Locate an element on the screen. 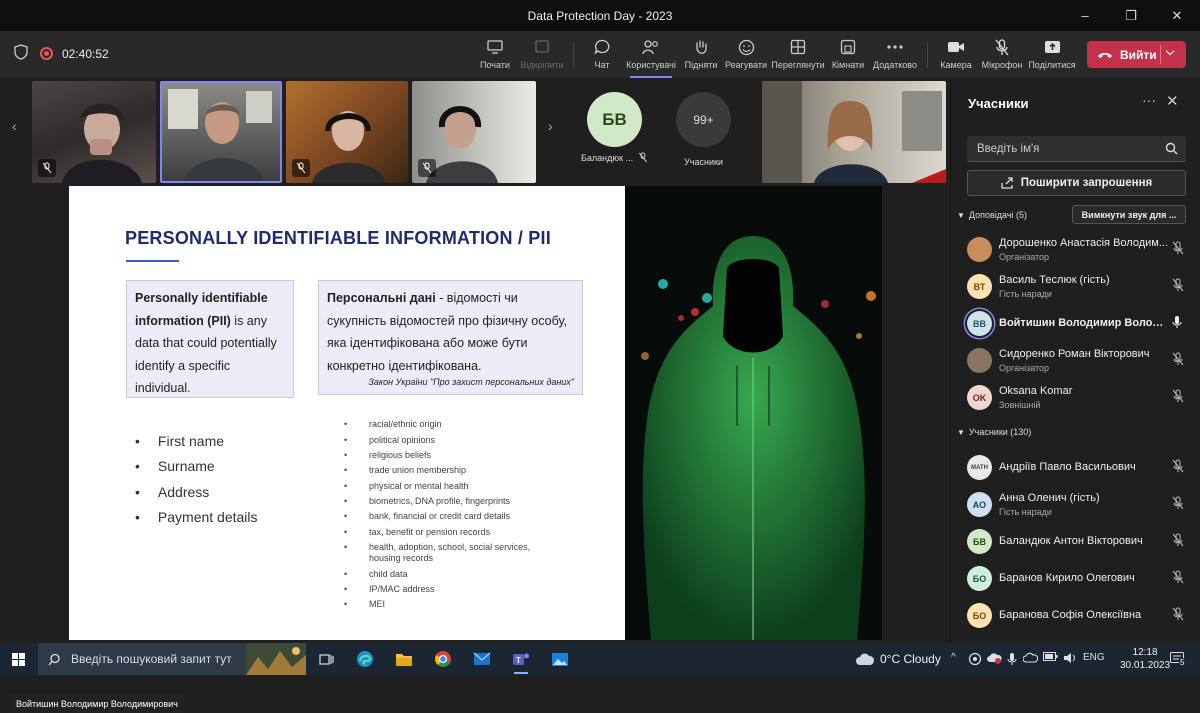 The width and height of the screenshot is (1200, 713). participant-row: Сидоренко Роман Вікторович Організатор is located at coordinates (1075, 360).